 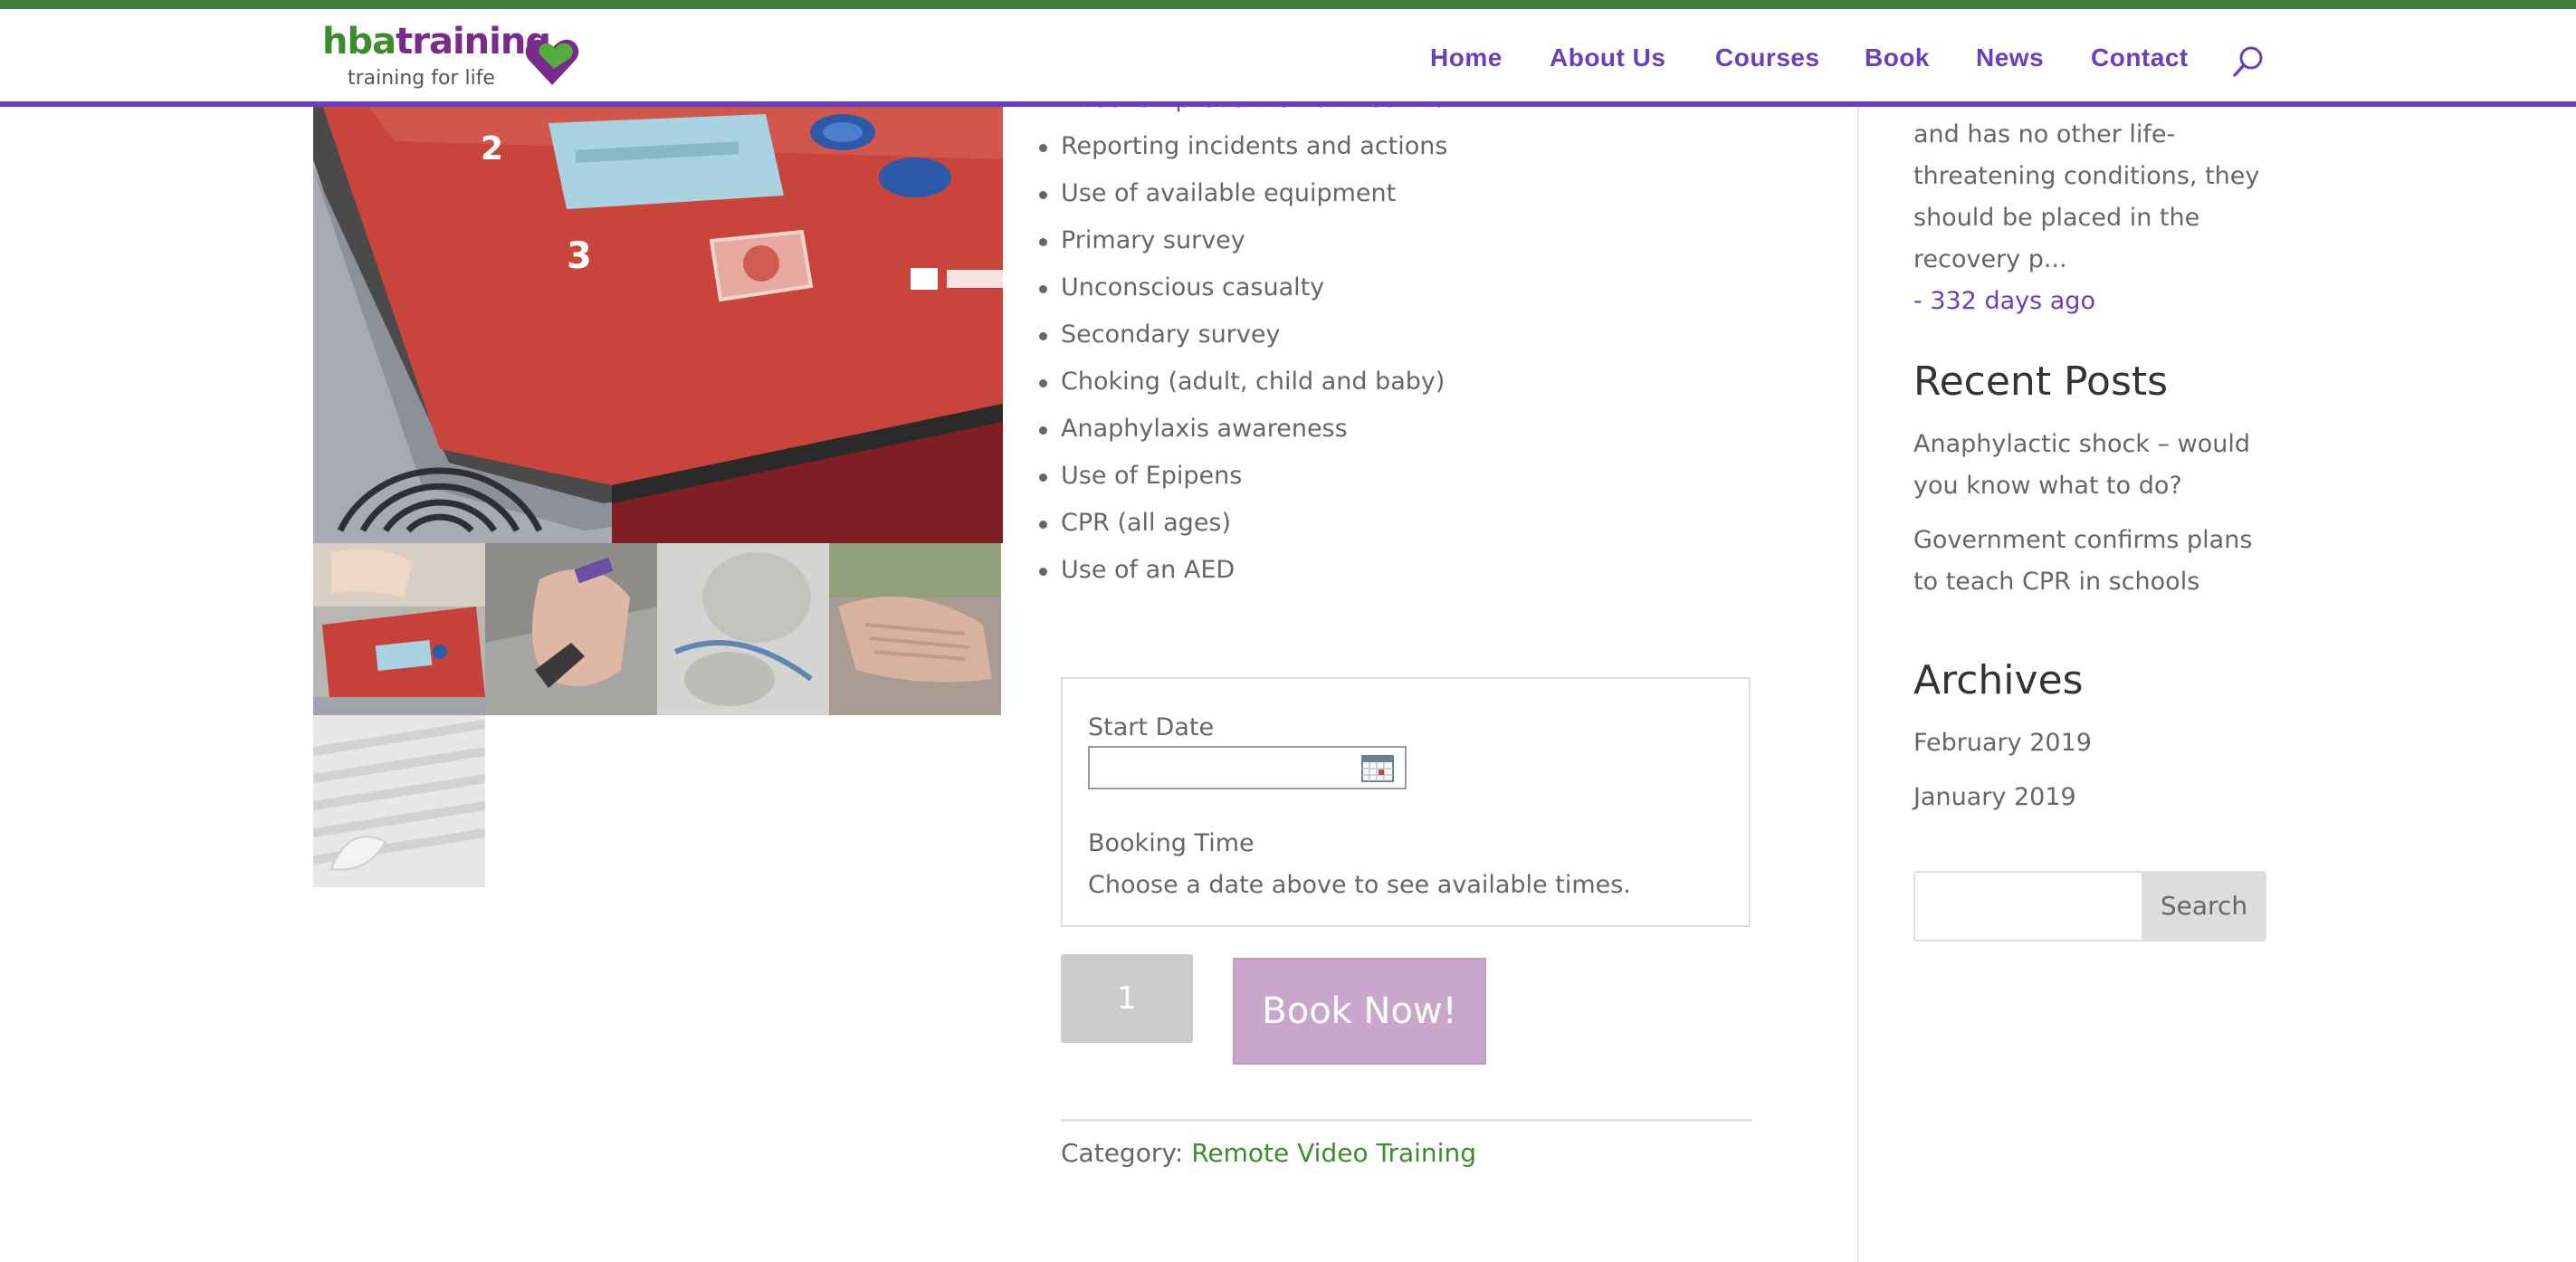 I want to click on archive-link-january-2019: January 2019, so click(x=1994, y=797).